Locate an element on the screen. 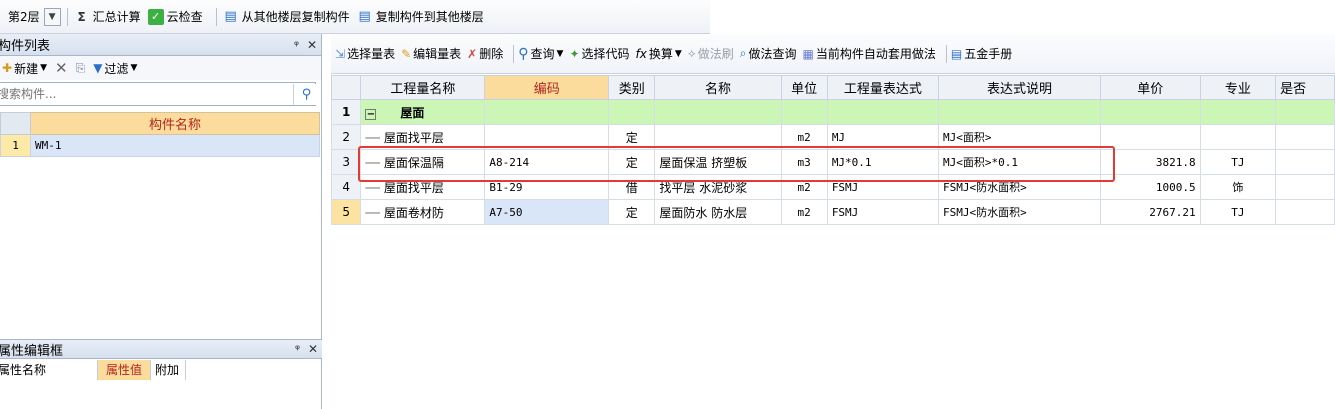 Image resolution: width=1335 pixels, height=409 pixels. property-columns: 属性名称 属性值 附加 is located at coordinates (93, 370).